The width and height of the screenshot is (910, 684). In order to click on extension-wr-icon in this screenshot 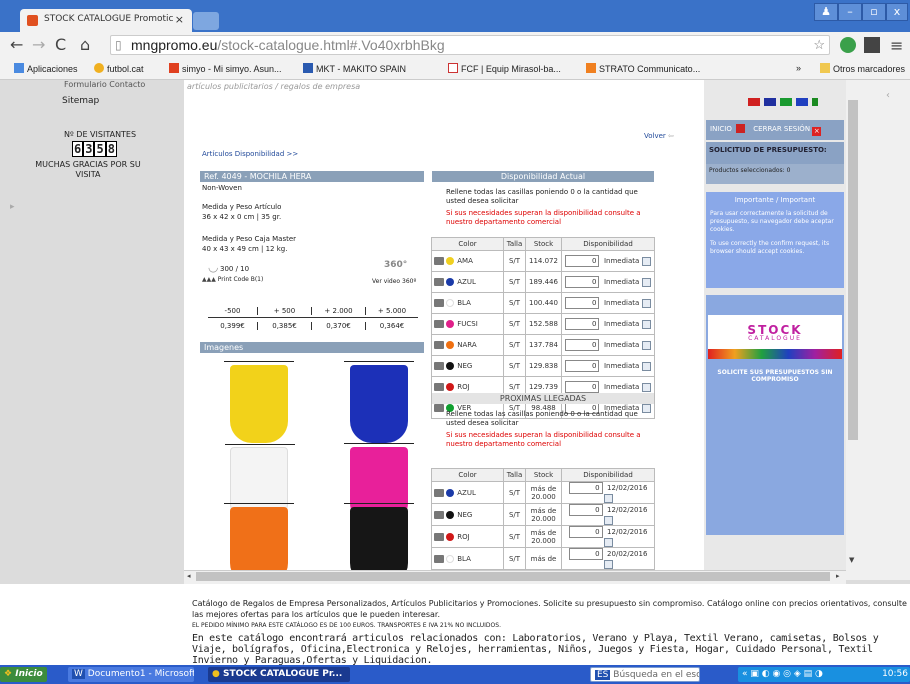, I will do `click(872, 45)`.